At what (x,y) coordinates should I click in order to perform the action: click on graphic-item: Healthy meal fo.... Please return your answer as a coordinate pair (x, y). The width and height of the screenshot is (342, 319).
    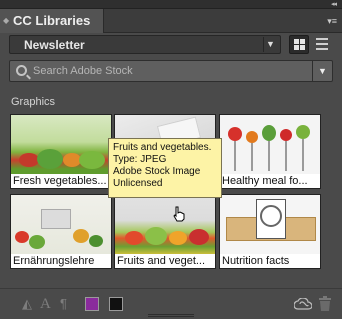
    Looking at the image, I should click on (270, 151).